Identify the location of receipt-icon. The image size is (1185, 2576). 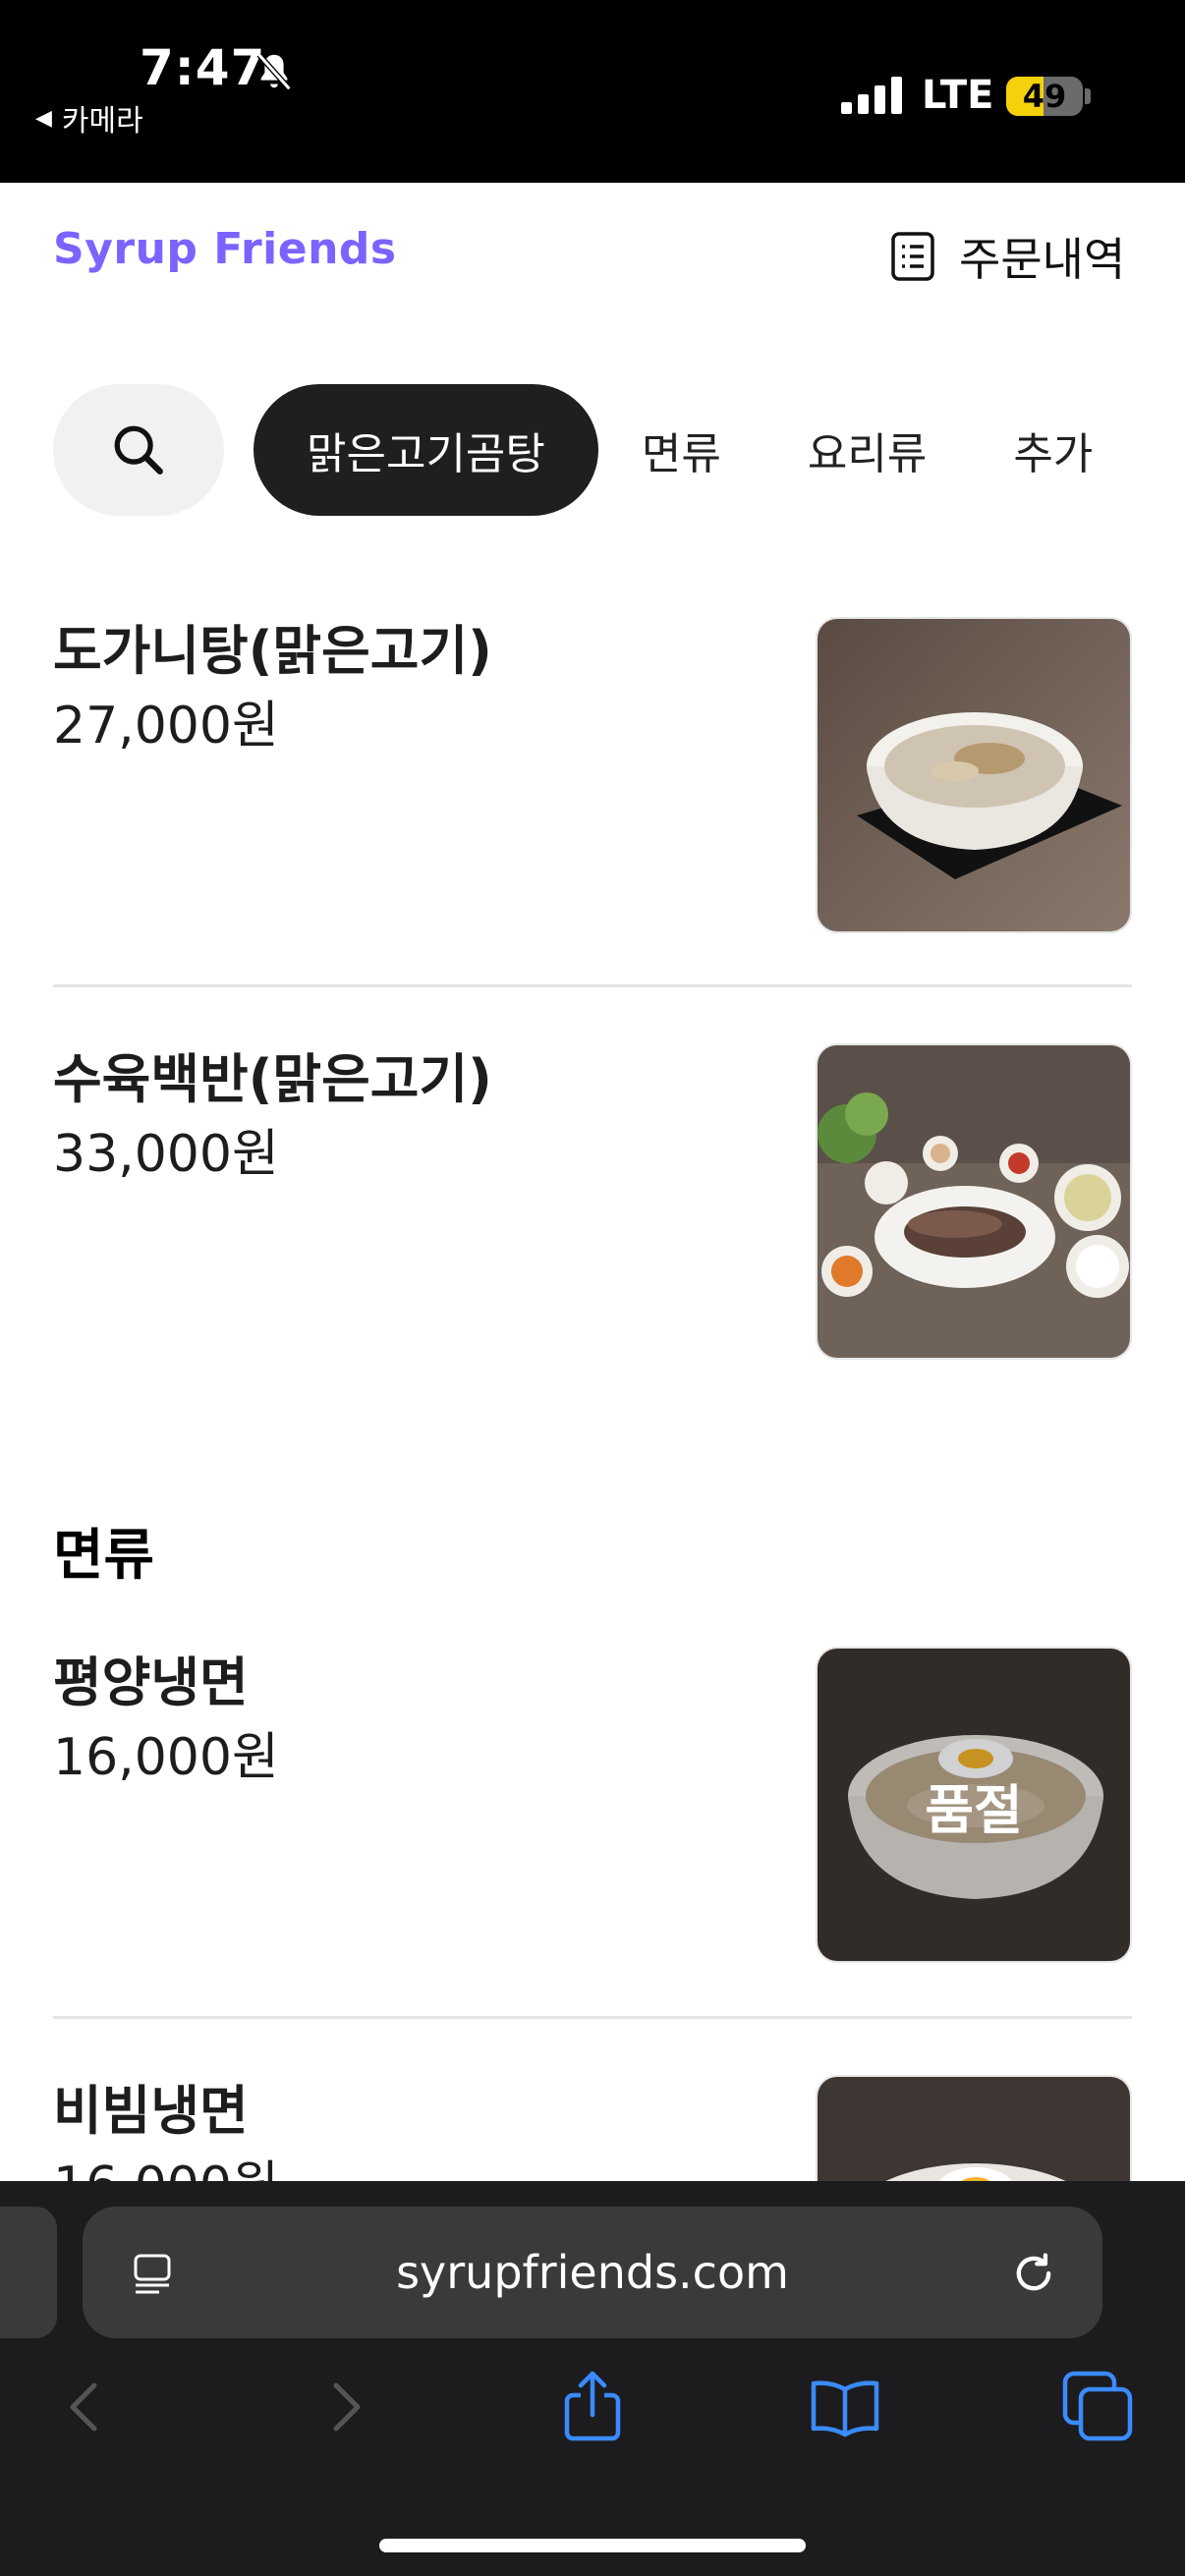
(912, 256).